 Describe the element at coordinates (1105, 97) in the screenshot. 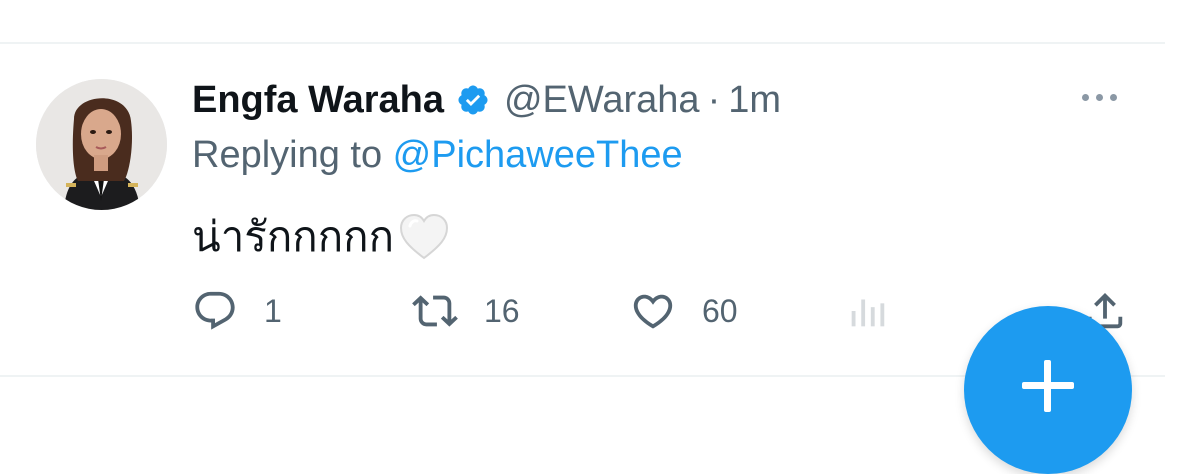

I see `more-dots-icon` at that location.